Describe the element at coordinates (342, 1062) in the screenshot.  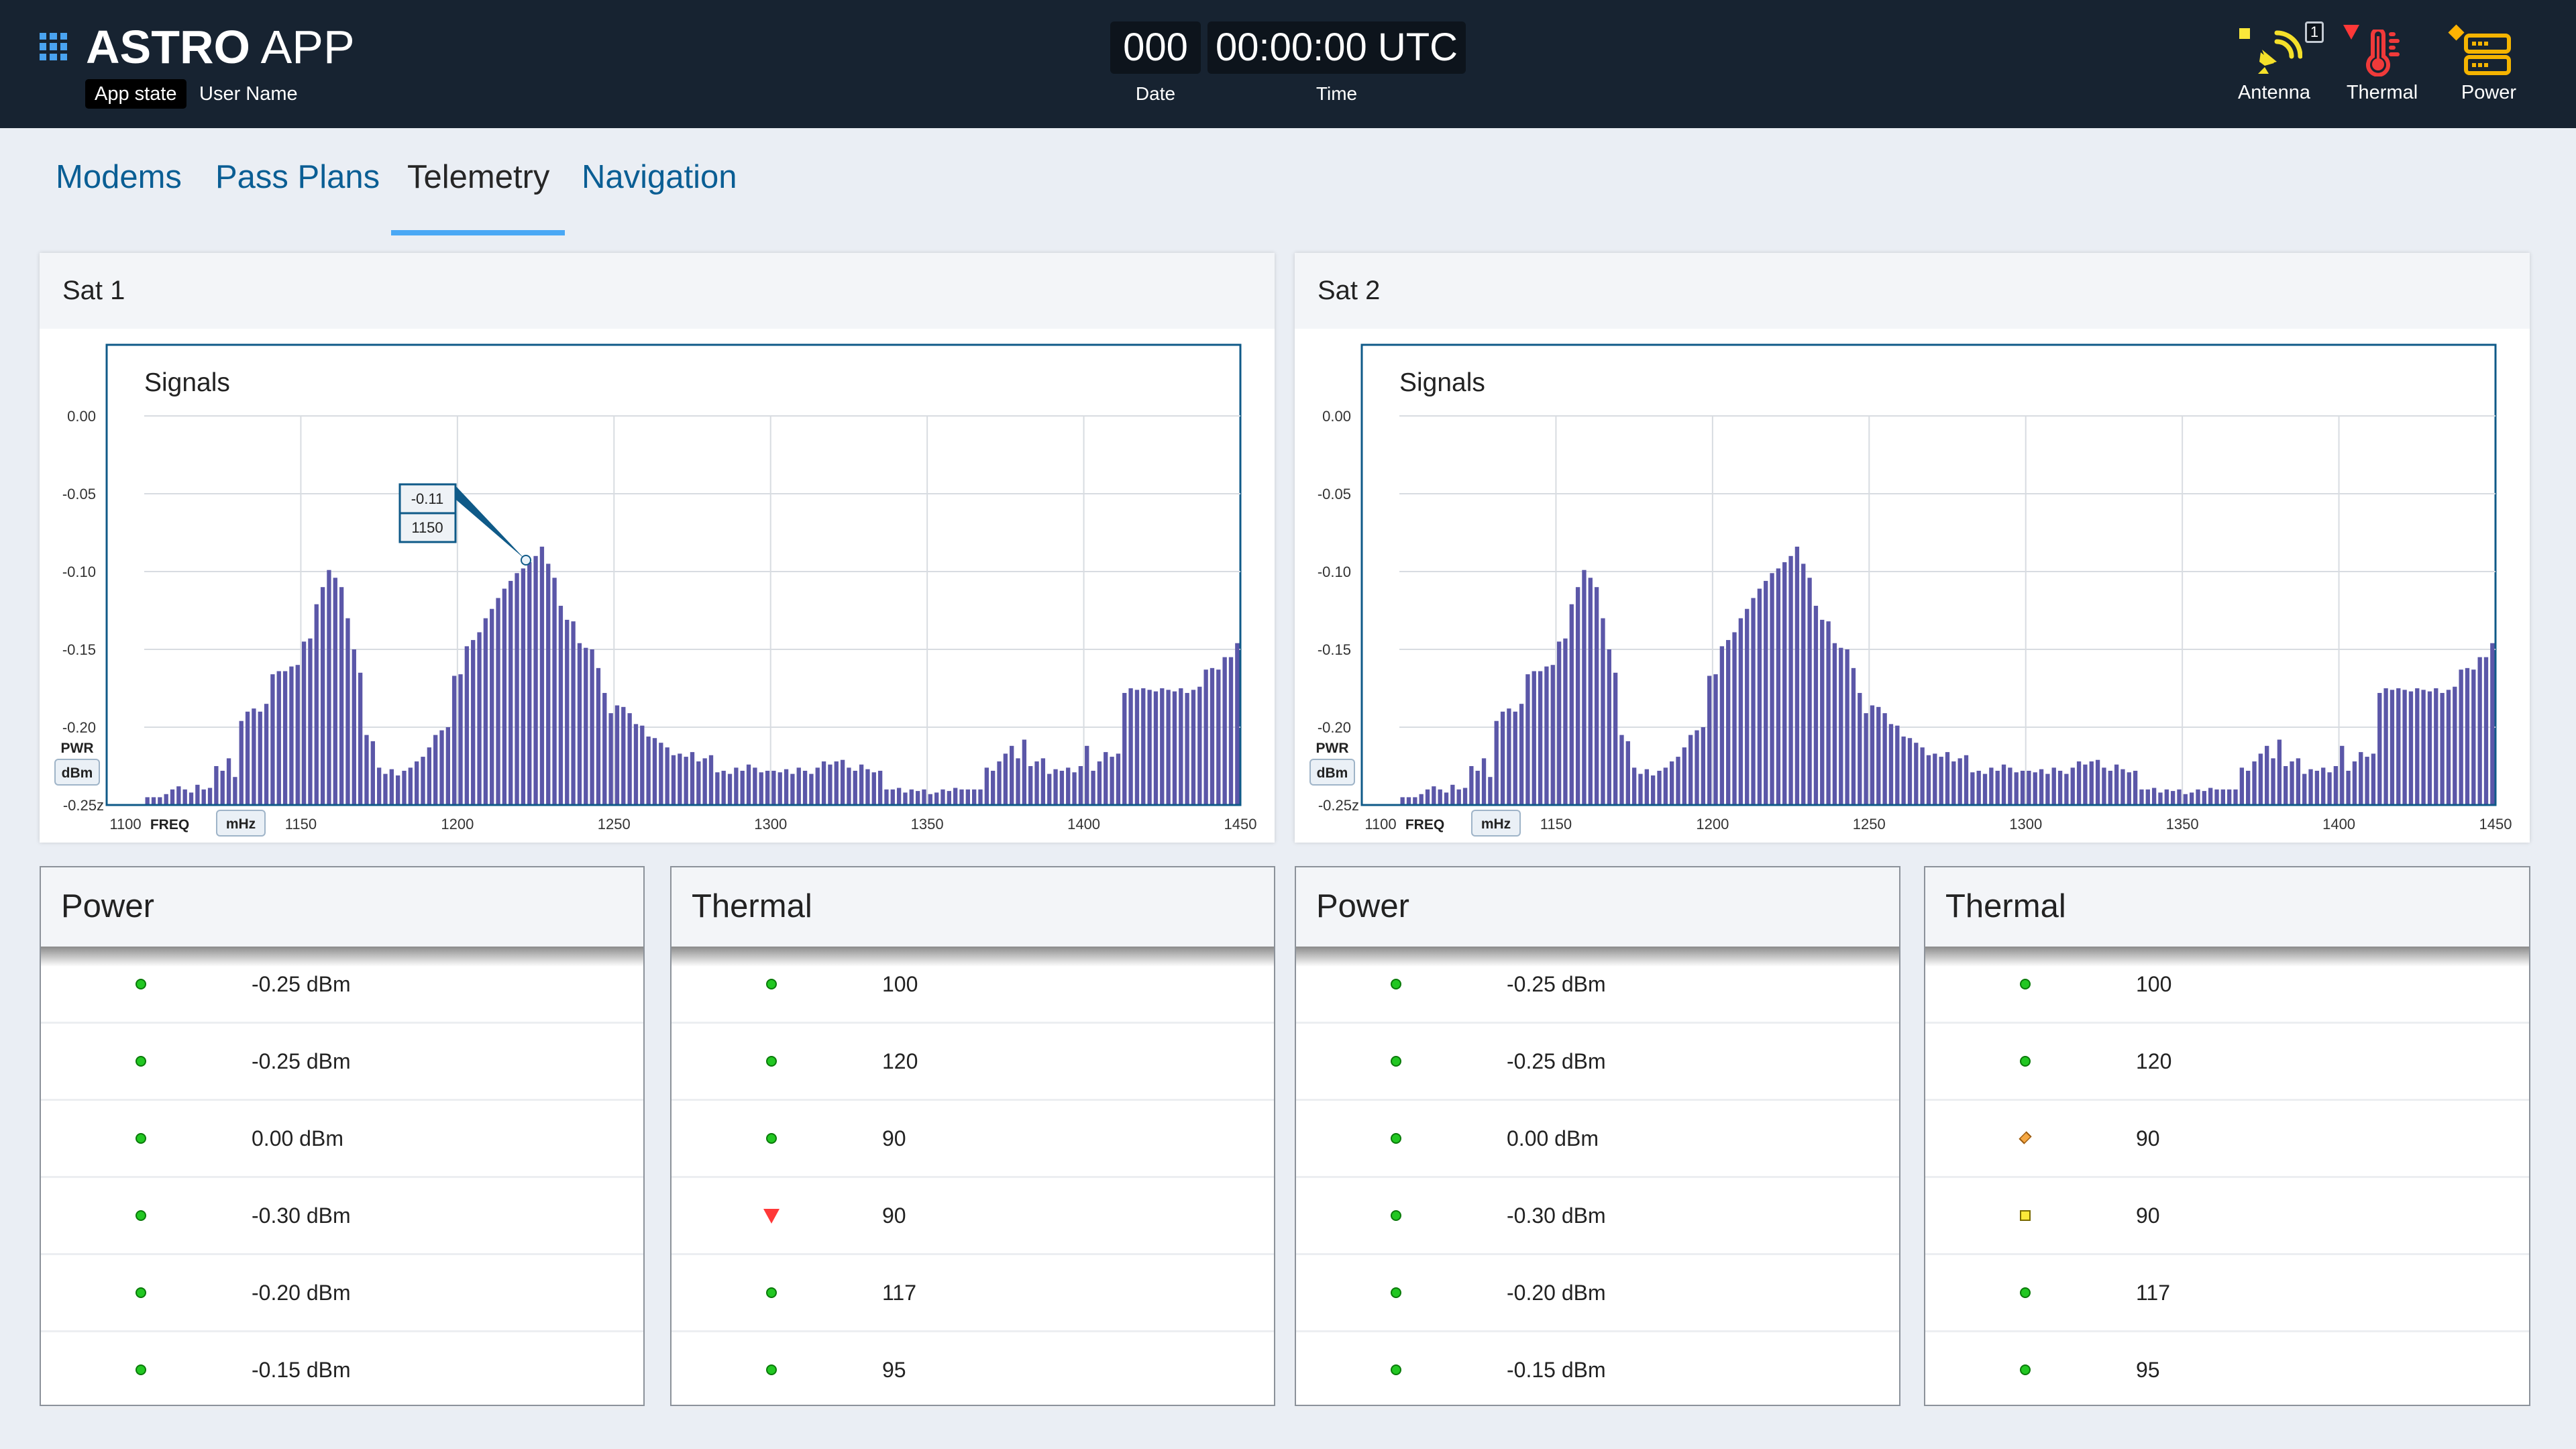
I see `table-row: -0.25 dBm` at that location.